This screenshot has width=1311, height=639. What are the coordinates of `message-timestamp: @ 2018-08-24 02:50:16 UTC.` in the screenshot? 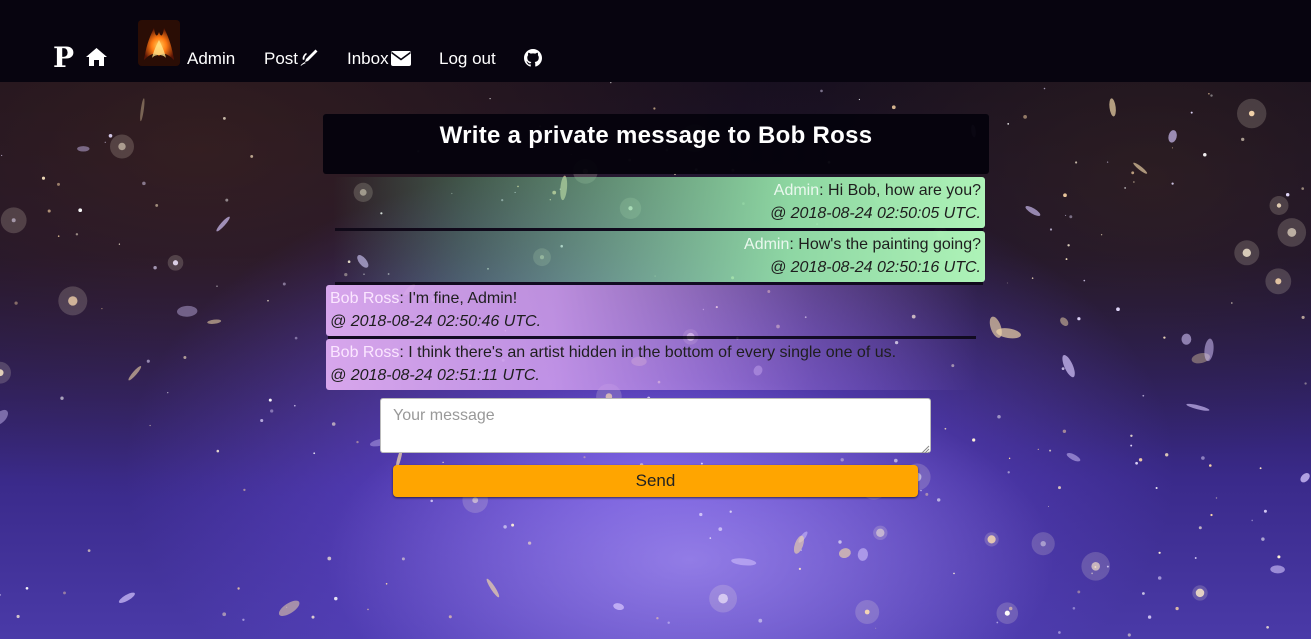 It's located at (875, 267).